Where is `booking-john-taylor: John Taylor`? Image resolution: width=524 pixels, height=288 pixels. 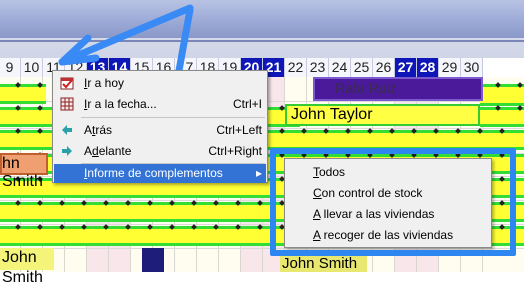
booking-john-taylor: John Taylor is located at coordinates (382, 115).